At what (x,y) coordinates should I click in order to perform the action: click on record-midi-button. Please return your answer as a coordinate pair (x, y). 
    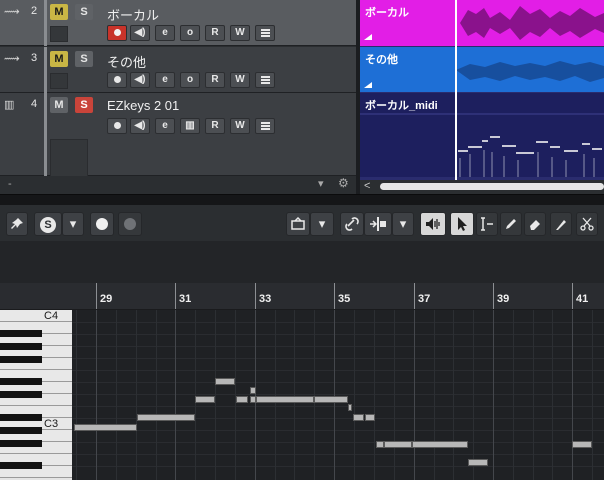
    Looking at the image, I should click on (102, 224).